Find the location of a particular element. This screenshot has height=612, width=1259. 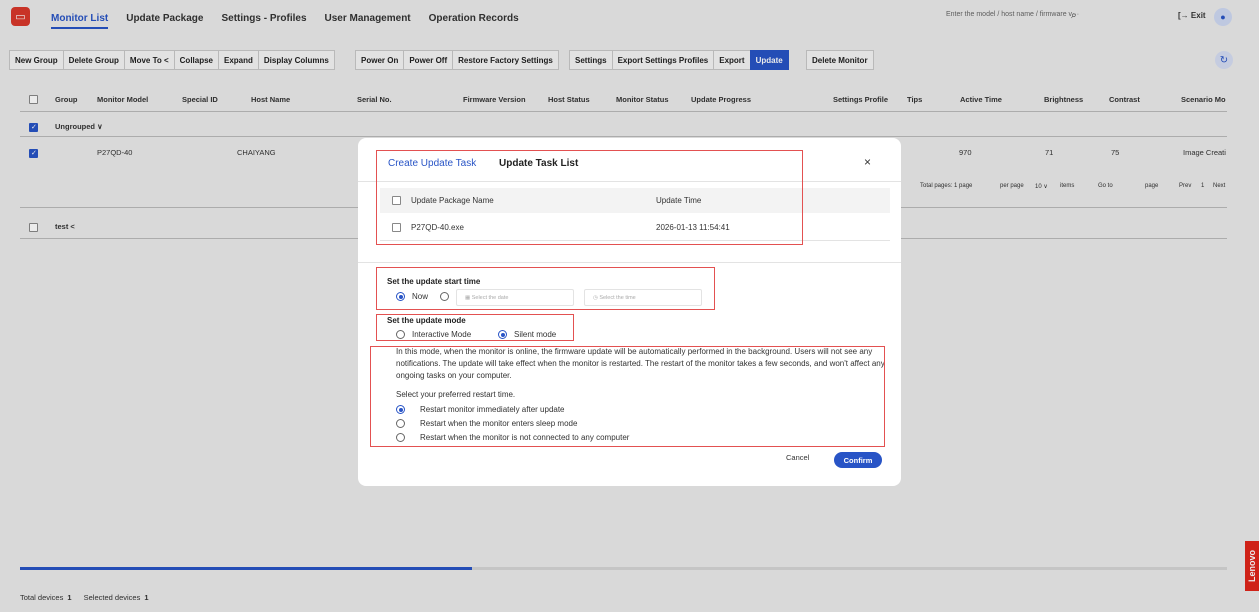

highlight-box-package is located at coordinates (589, 197).